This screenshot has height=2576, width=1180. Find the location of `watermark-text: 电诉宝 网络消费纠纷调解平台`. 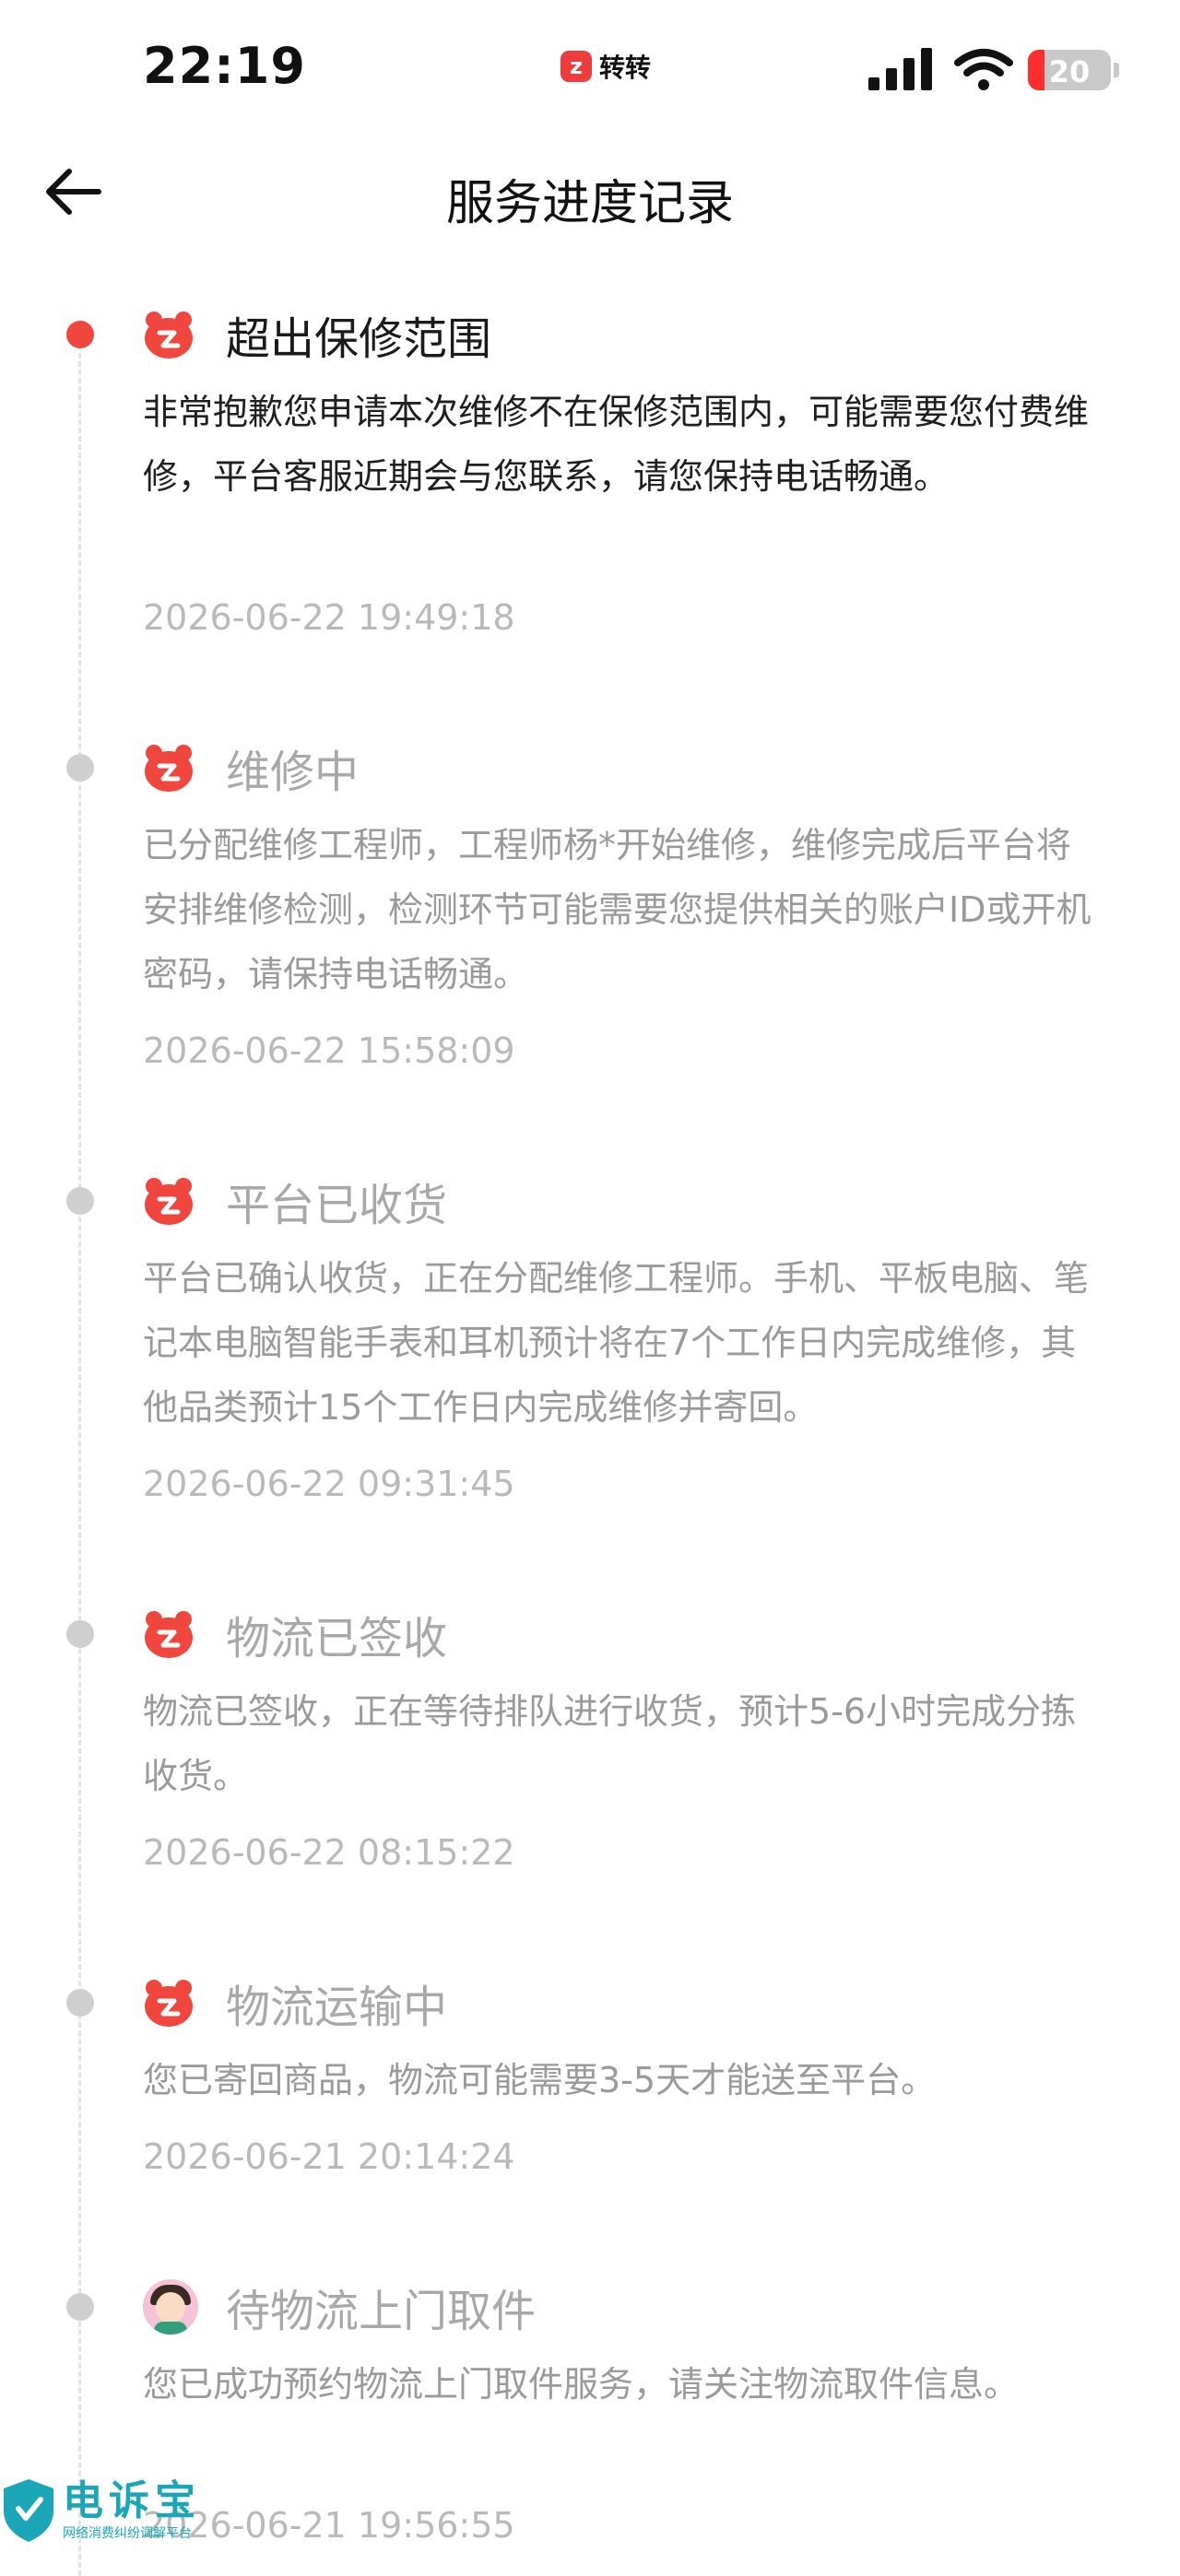

watermark-text: 电诉宝 网络消费纠纷调解平台 is located at coordinates (132, 2510).